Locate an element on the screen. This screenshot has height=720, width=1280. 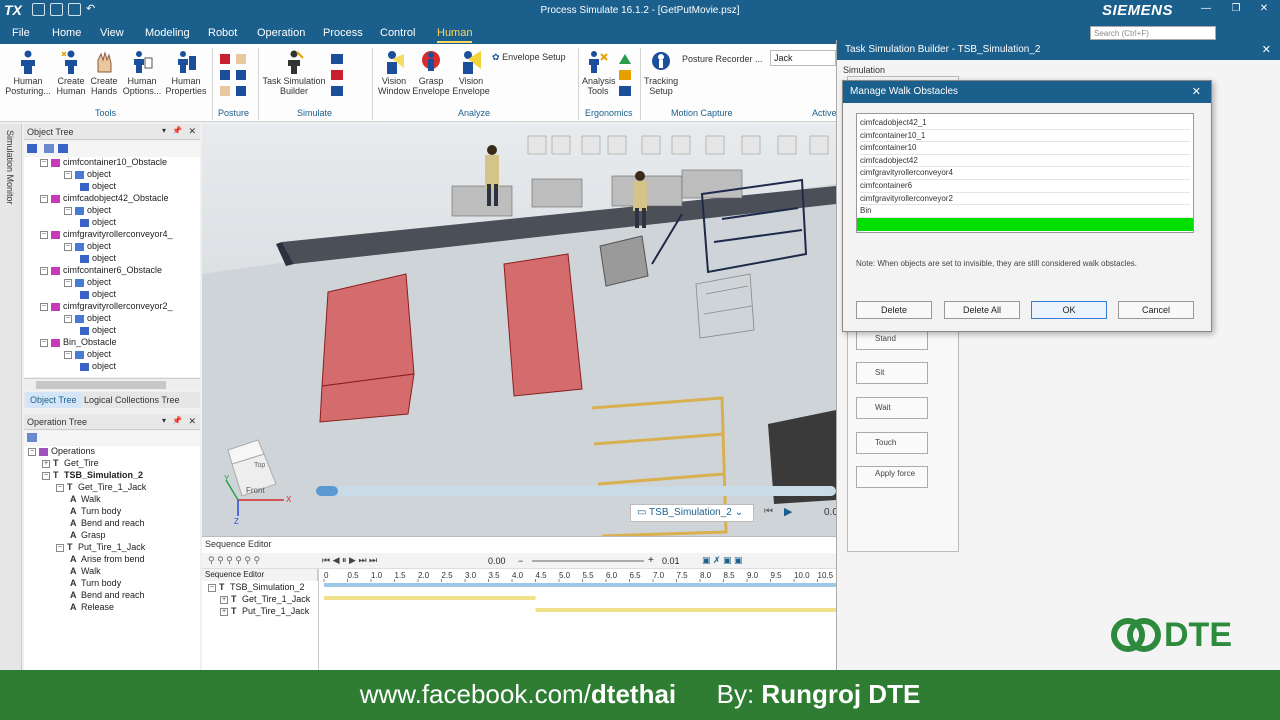
operation-tree-node: A Grasp is located at coordinates (88, 535).